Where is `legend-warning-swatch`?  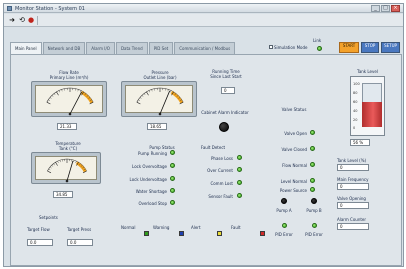 legend-warning-swatch is located at coordinates (181, 233).